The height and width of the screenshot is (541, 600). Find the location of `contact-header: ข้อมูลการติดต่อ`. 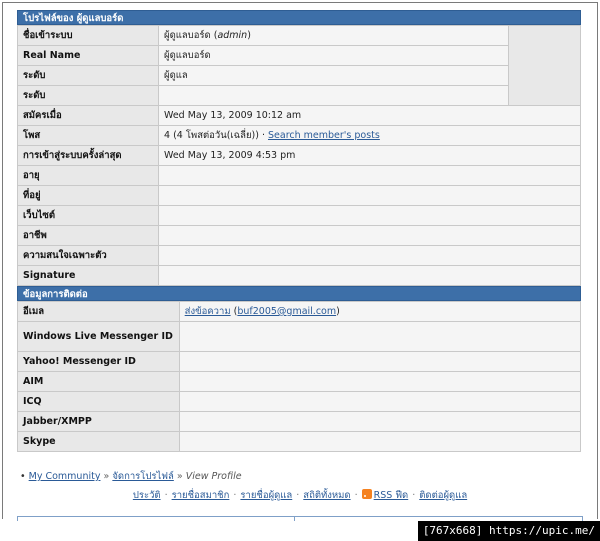

contact-header: ข้อมูลการติดต่อ is located at coordinates (299, 293).